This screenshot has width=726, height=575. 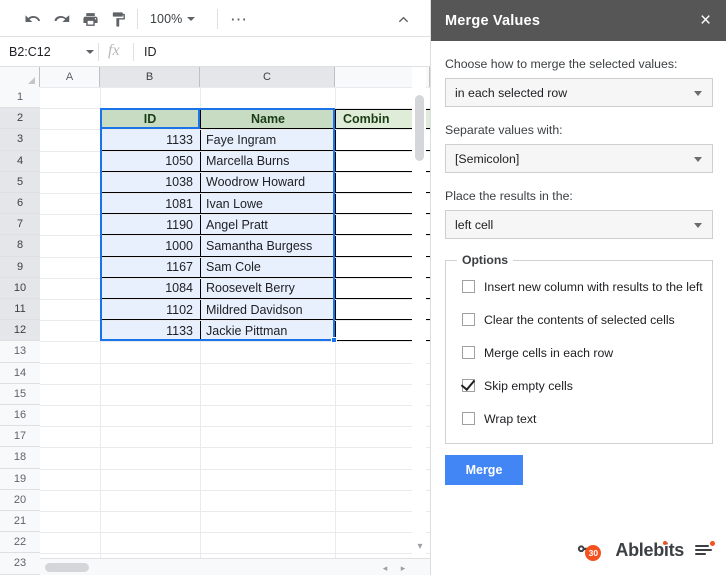 What do you see at coordinates (20, 140) in the screenshot?
I see `row-header-3: 3` at bounding box center [20, 140].